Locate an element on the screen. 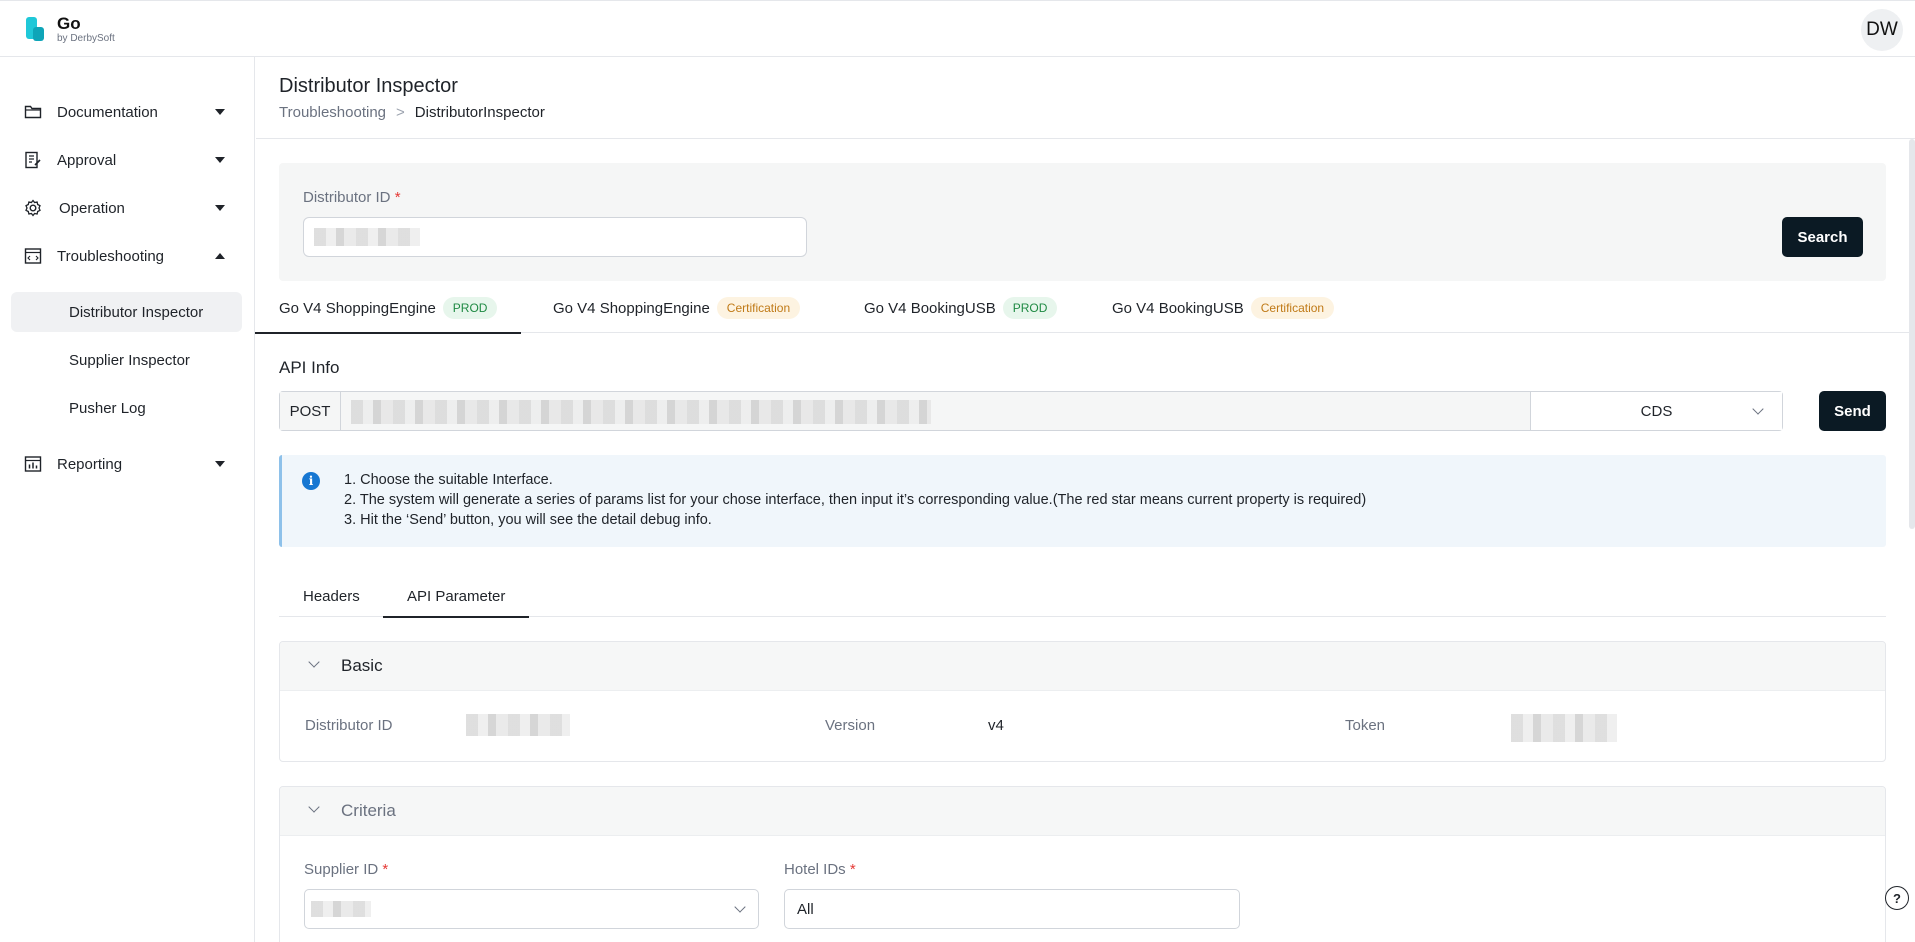  criteria-section: Criteria Supplier ID * Hotel IDs * All is located at coordinates (1082, 864).